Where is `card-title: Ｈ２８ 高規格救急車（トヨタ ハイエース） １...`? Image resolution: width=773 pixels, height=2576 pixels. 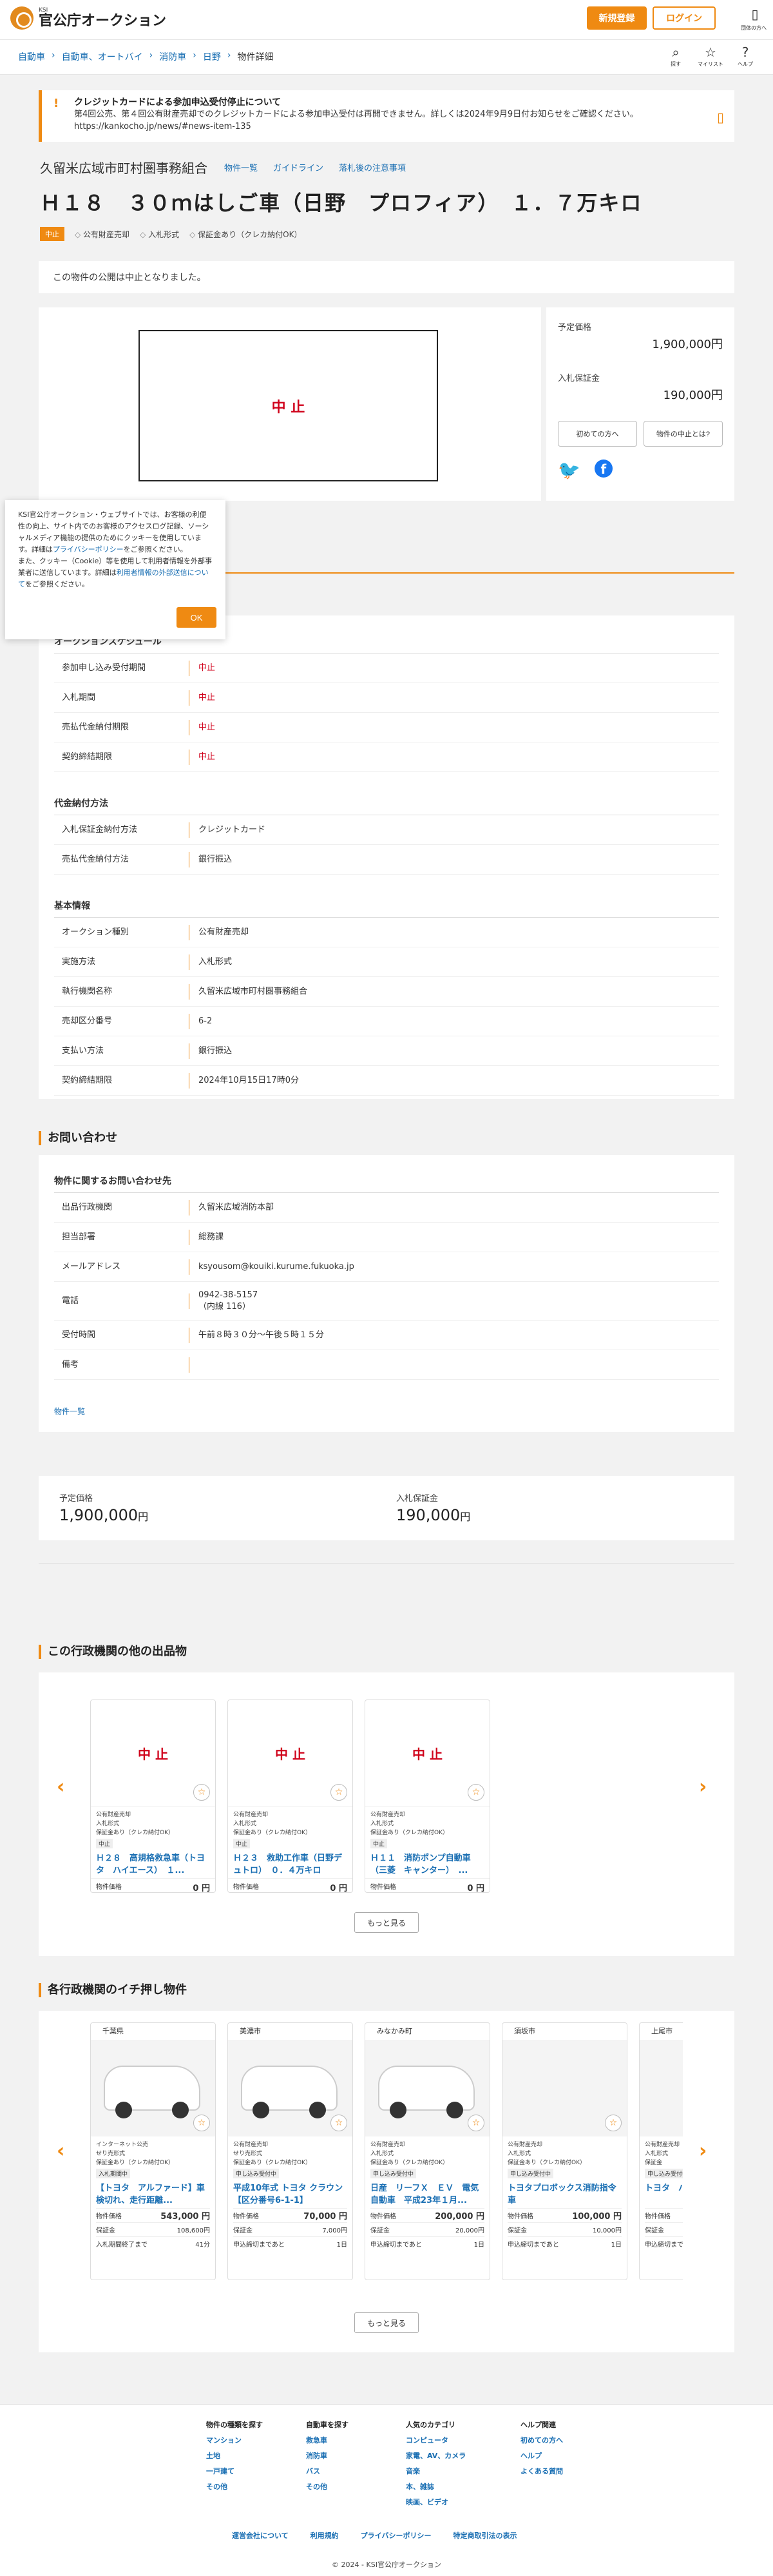
card-title: Ｈ２８ 高規格救急車（トヨタ ハイエース） １... is located at coordinates (153, 1864).